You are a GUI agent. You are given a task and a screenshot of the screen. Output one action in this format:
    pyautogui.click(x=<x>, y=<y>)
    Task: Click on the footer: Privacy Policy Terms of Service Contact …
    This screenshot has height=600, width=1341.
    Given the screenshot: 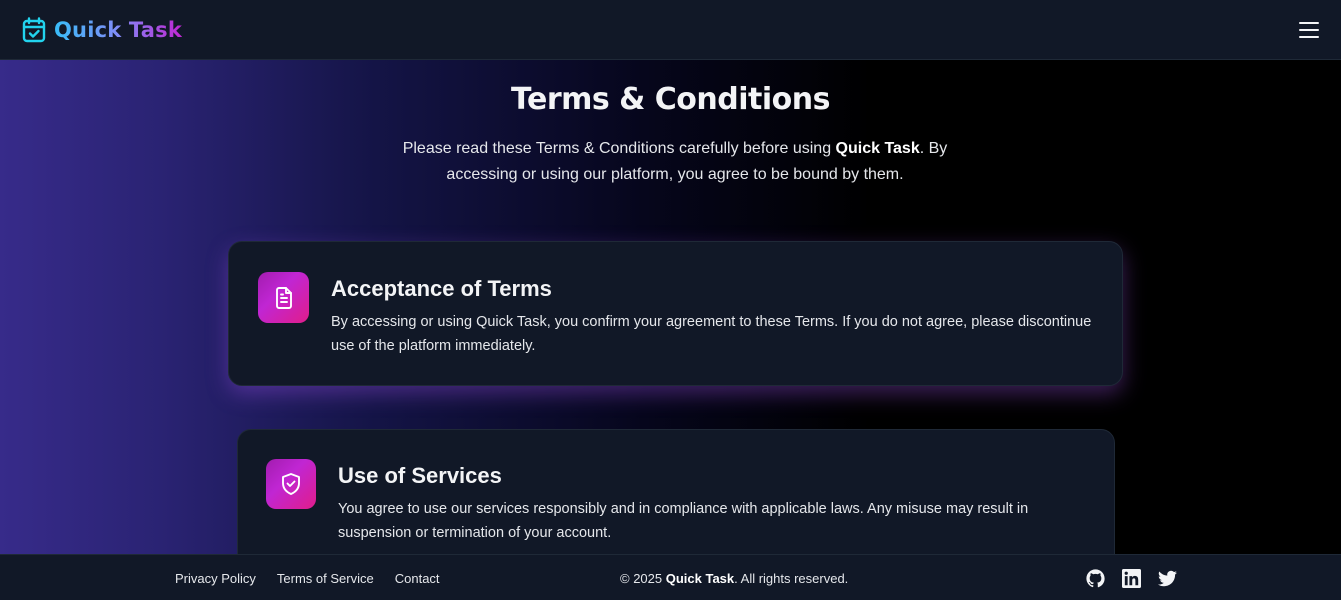 What is the action you would take?
    pyautogui.click(x=670, y=577)
    